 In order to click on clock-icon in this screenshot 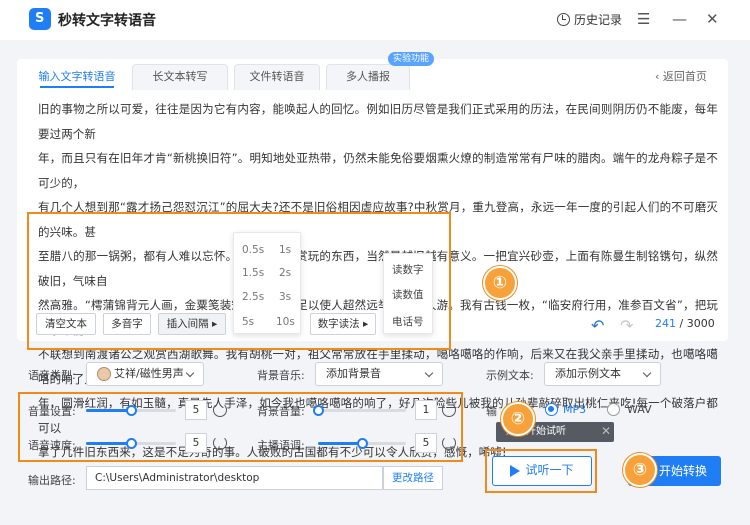, I will do `click(563, 19)`.